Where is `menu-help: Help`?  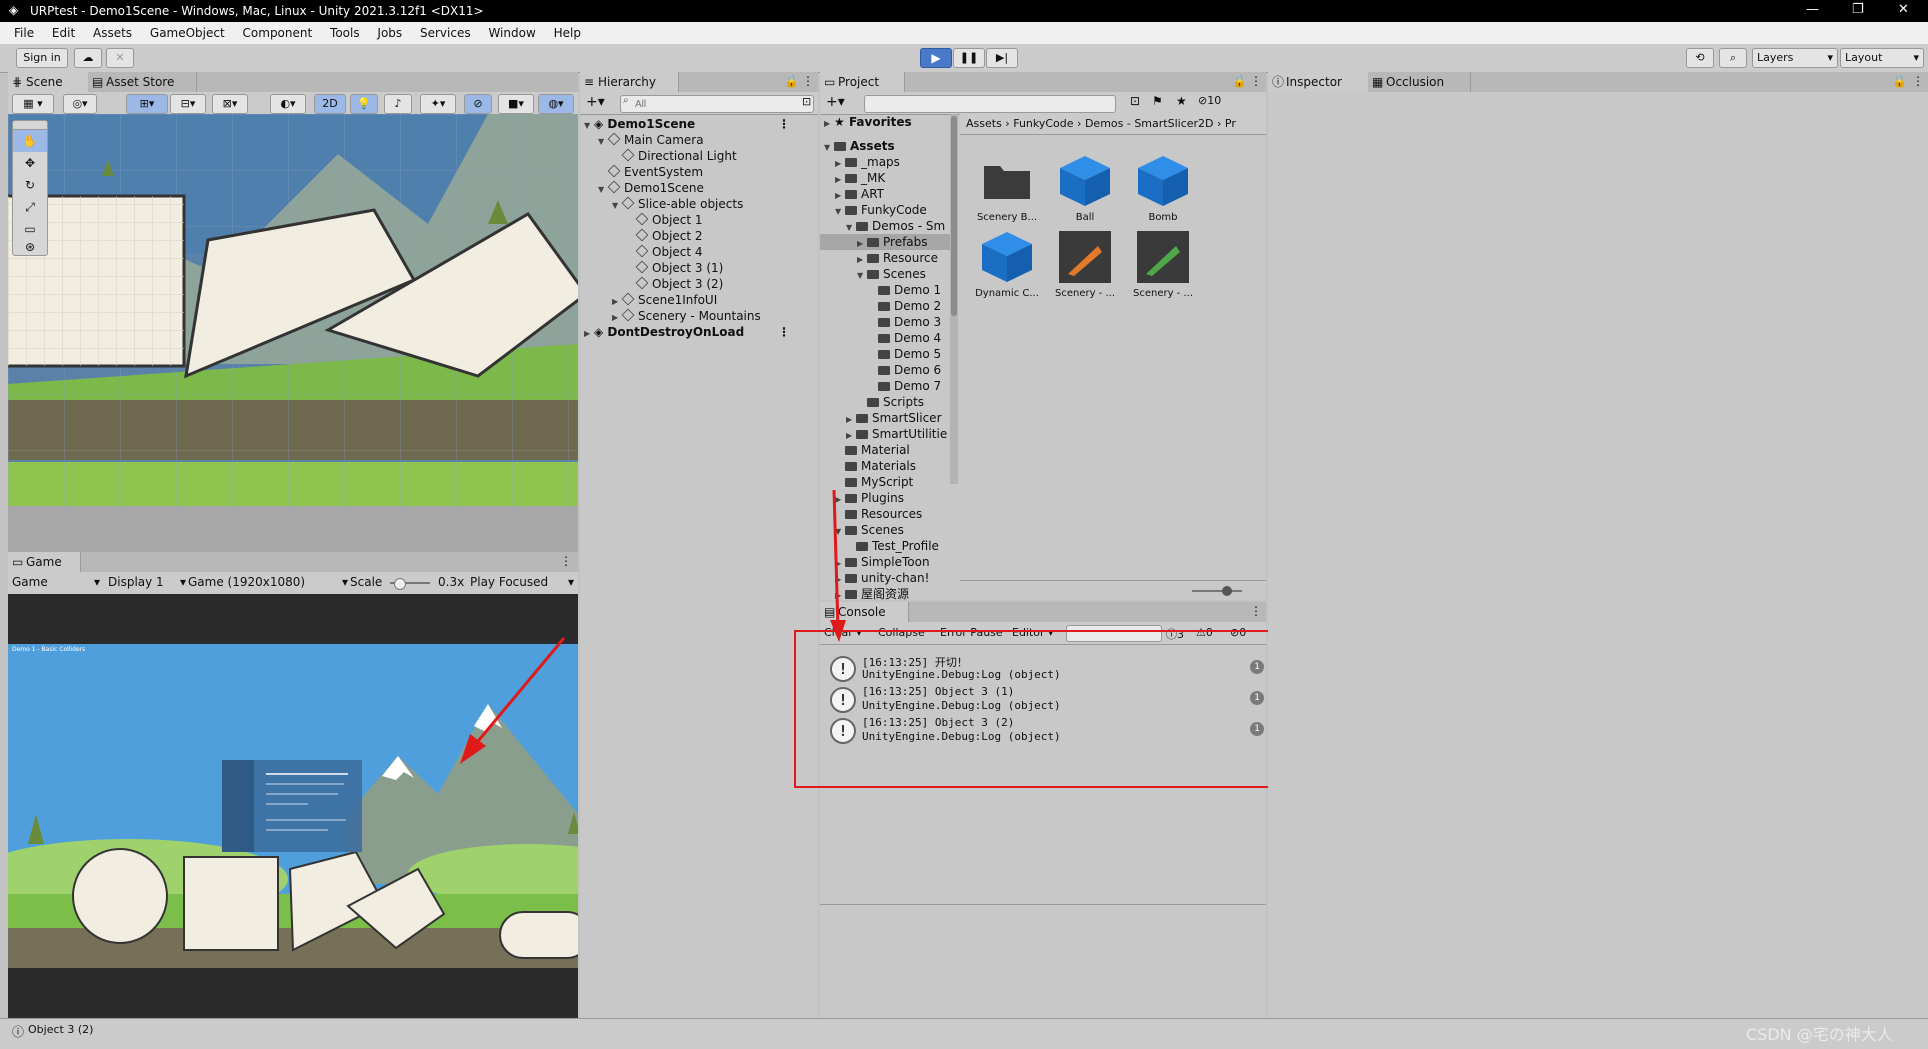
menu-help: Help is located at coordinates (567, 33).